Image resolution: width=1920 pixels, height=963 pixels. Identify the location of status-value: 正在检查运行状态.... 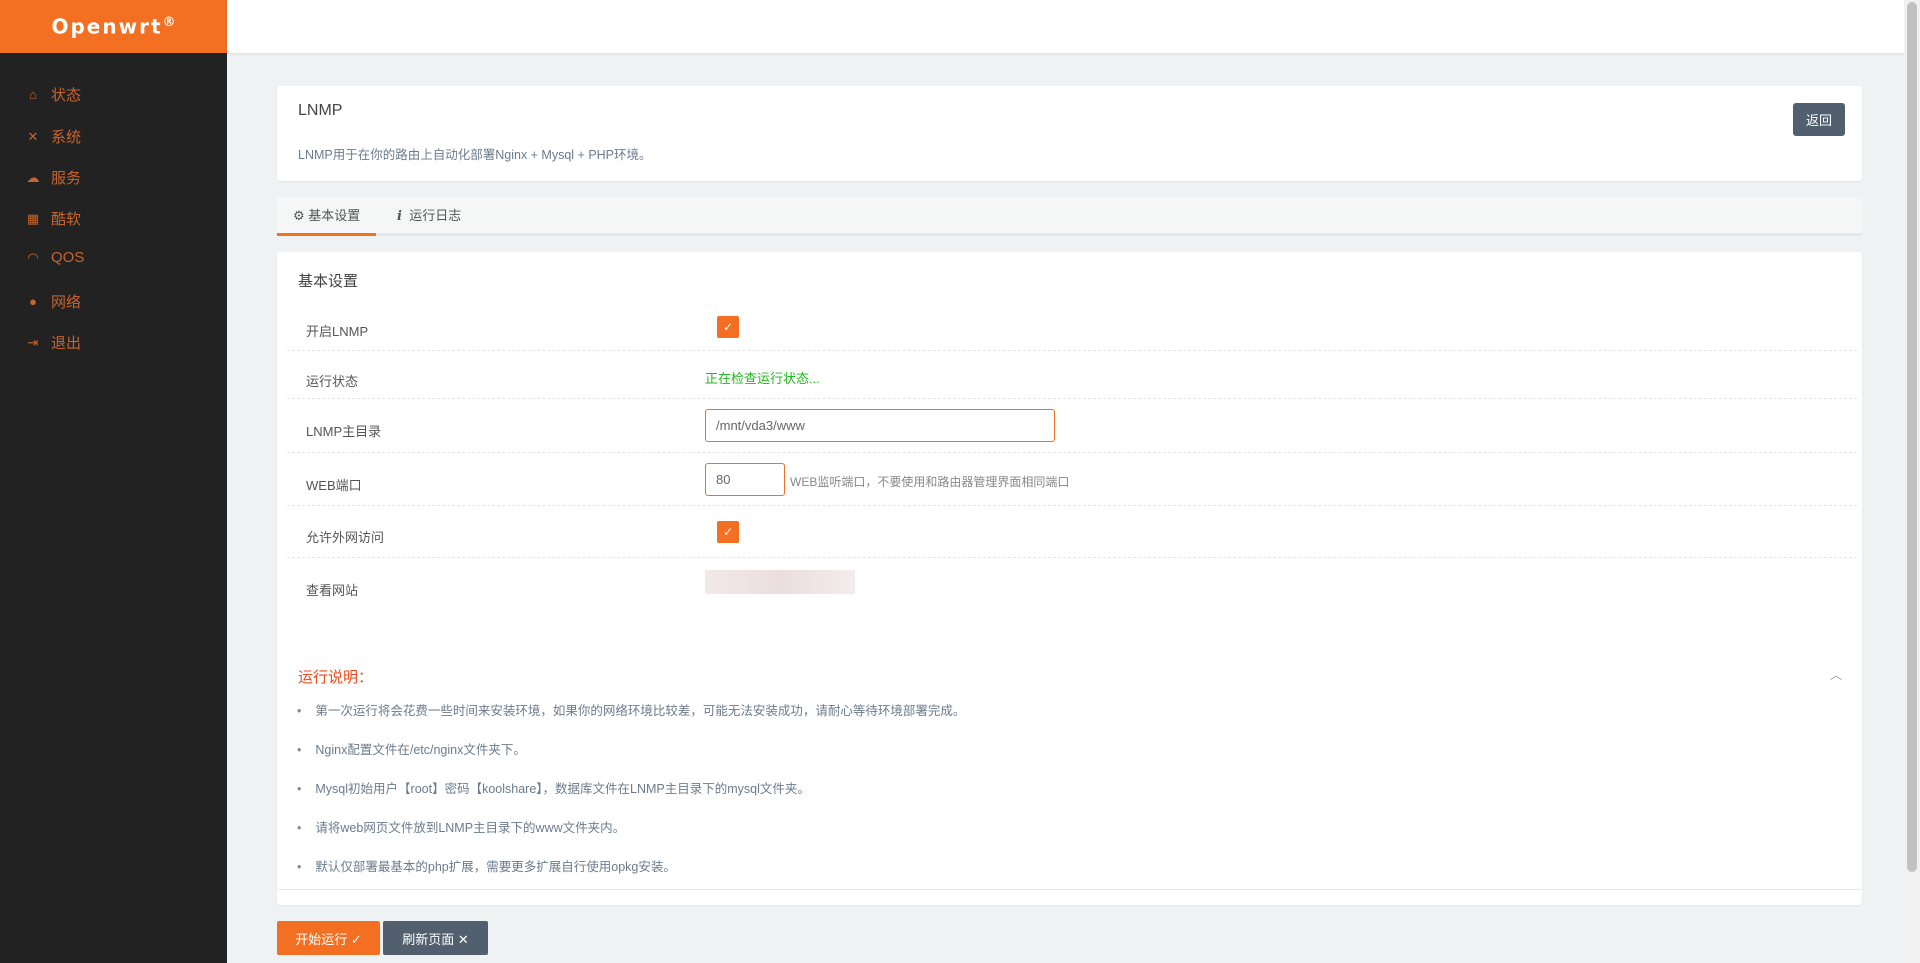
(762, 378).